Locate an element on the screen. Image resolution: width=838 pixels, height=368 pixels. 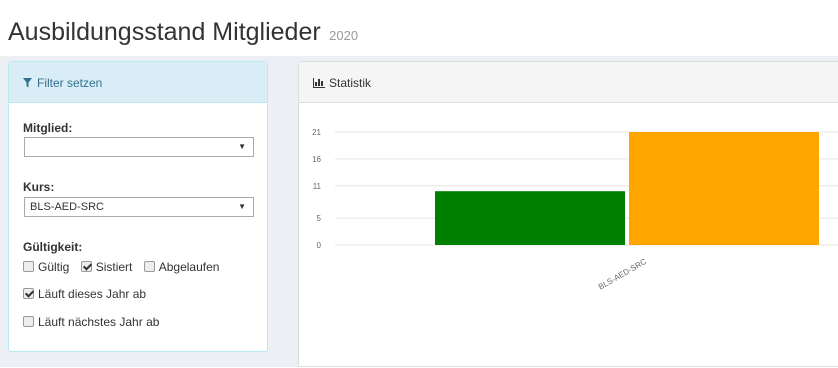
checkbox-sistiert-label: Sistiert is located at coordinates (114, 267).